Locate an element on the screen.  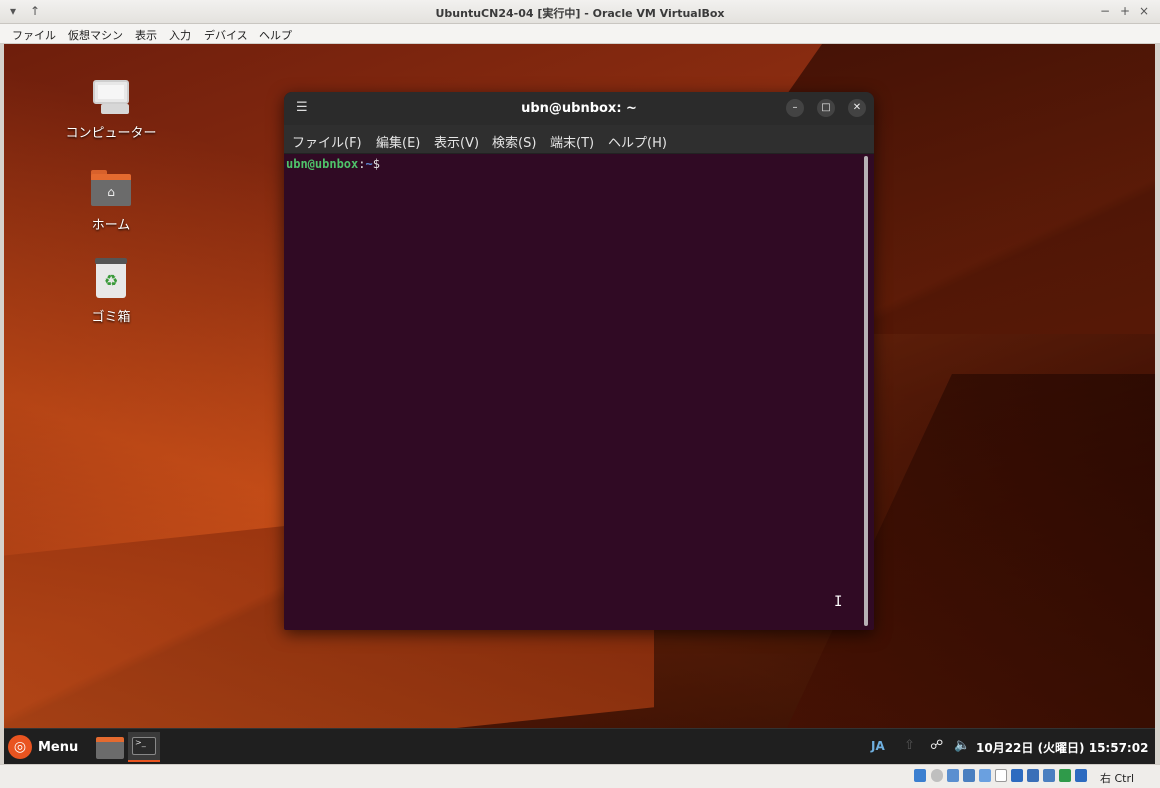
terminal-menu-search: 検索(S) is located at coordinates (514, 141).